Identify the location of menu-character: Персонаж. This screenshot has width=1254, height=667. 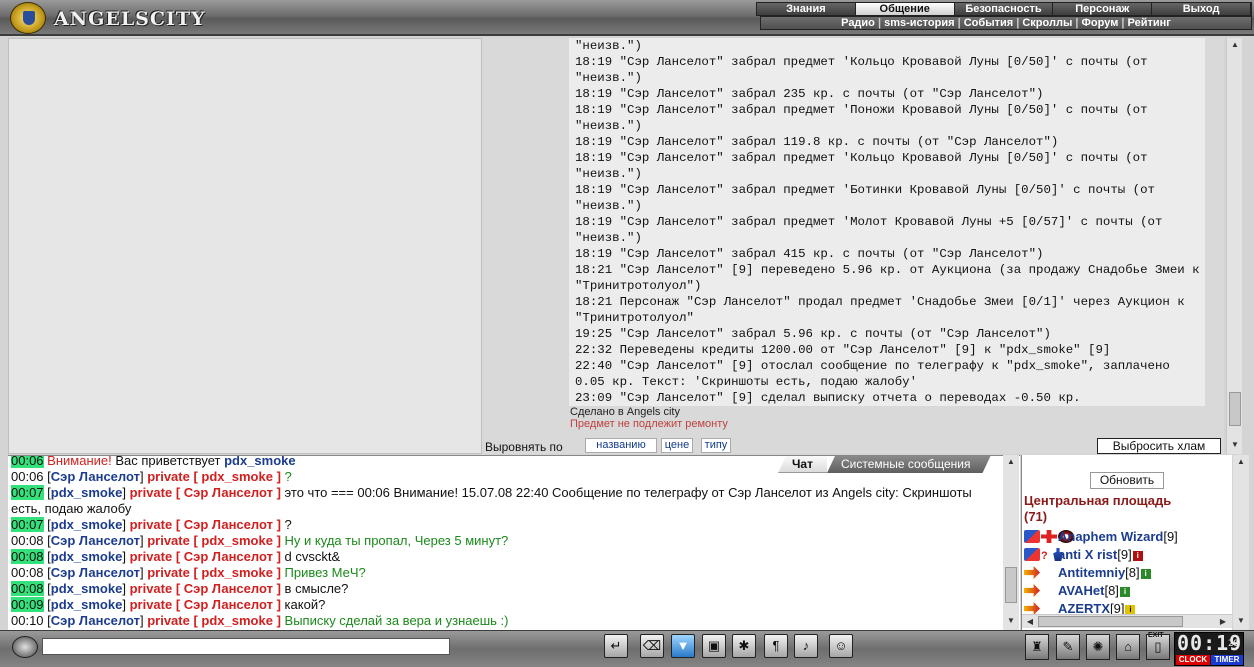
(1103, 9).